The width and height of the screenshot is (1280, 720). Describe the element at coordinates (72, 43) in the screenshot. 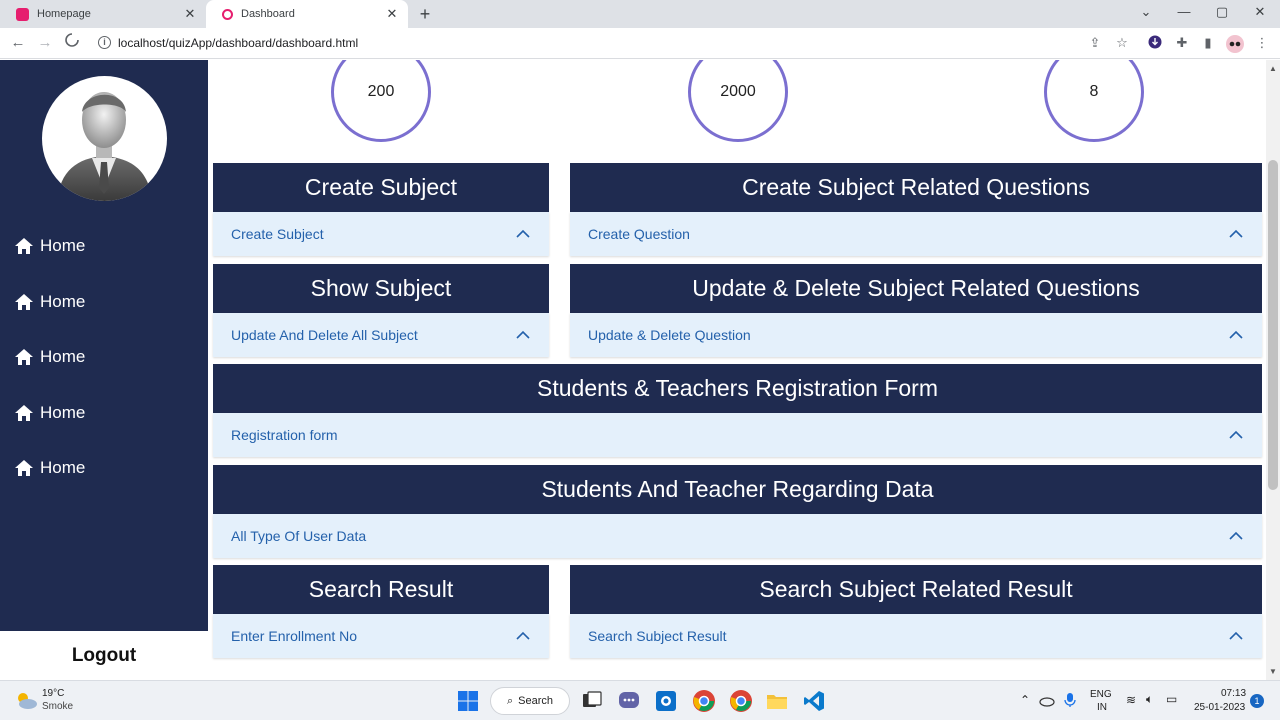

I see `loading-icon` at that location.